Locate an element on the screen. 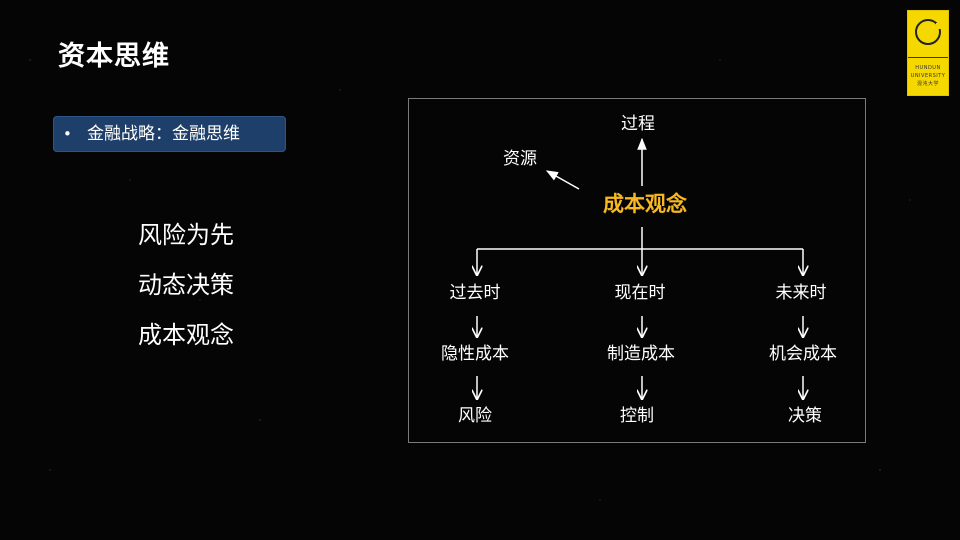  node-resources: 资源 is located at coordinates (520, 159).